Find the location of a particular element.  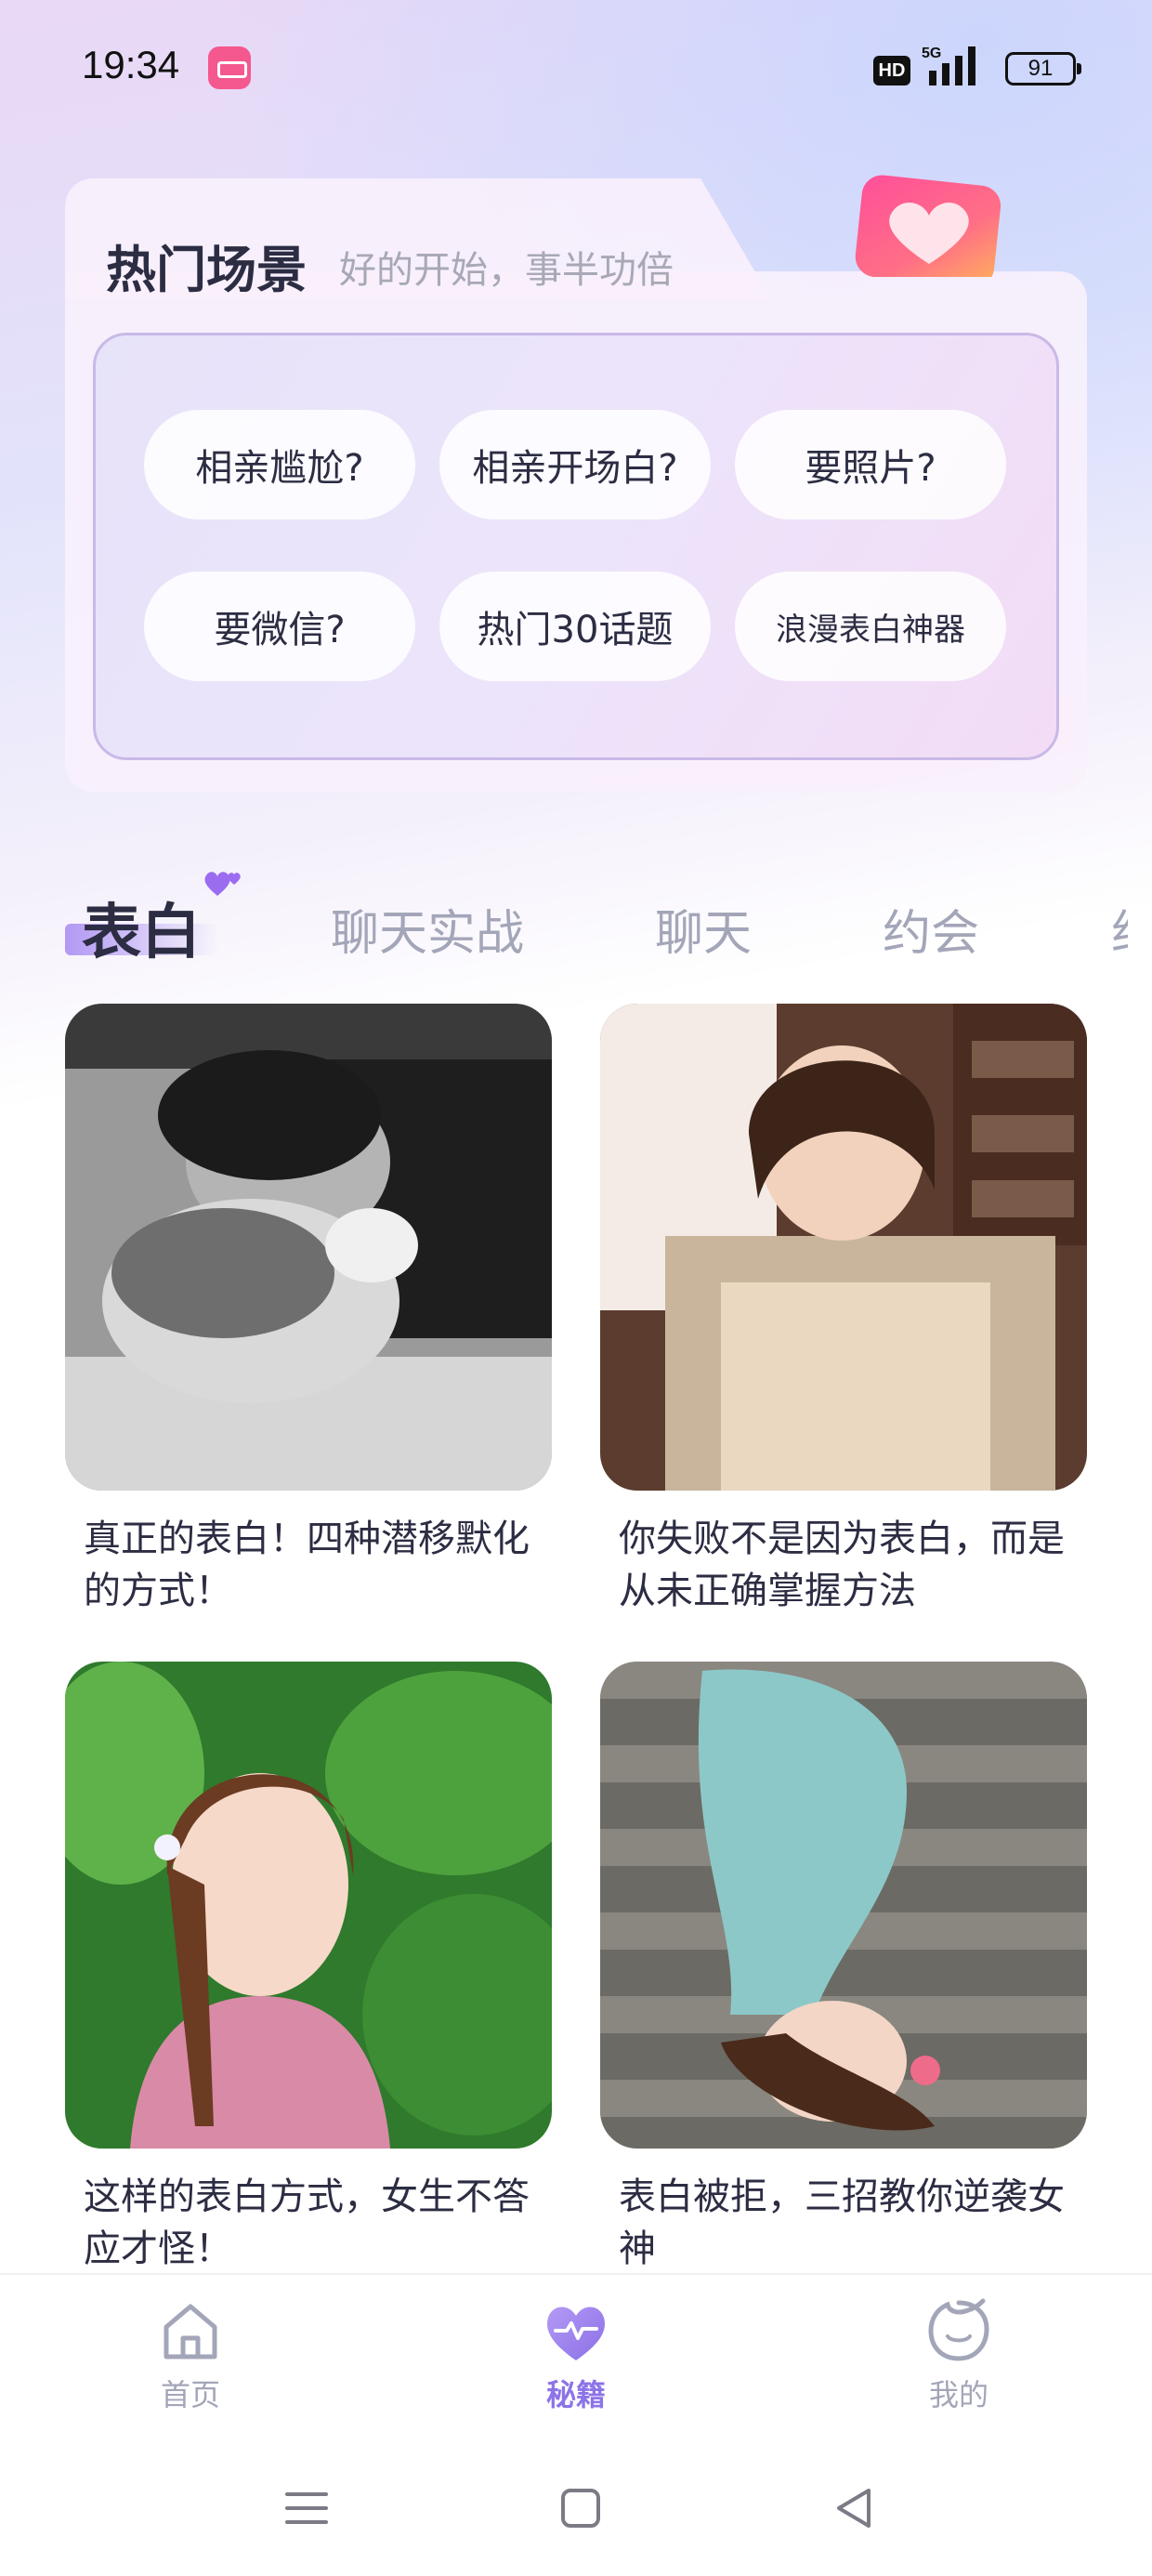

nav-secrets: 秘籍 is located at coordinates (576, 2353).